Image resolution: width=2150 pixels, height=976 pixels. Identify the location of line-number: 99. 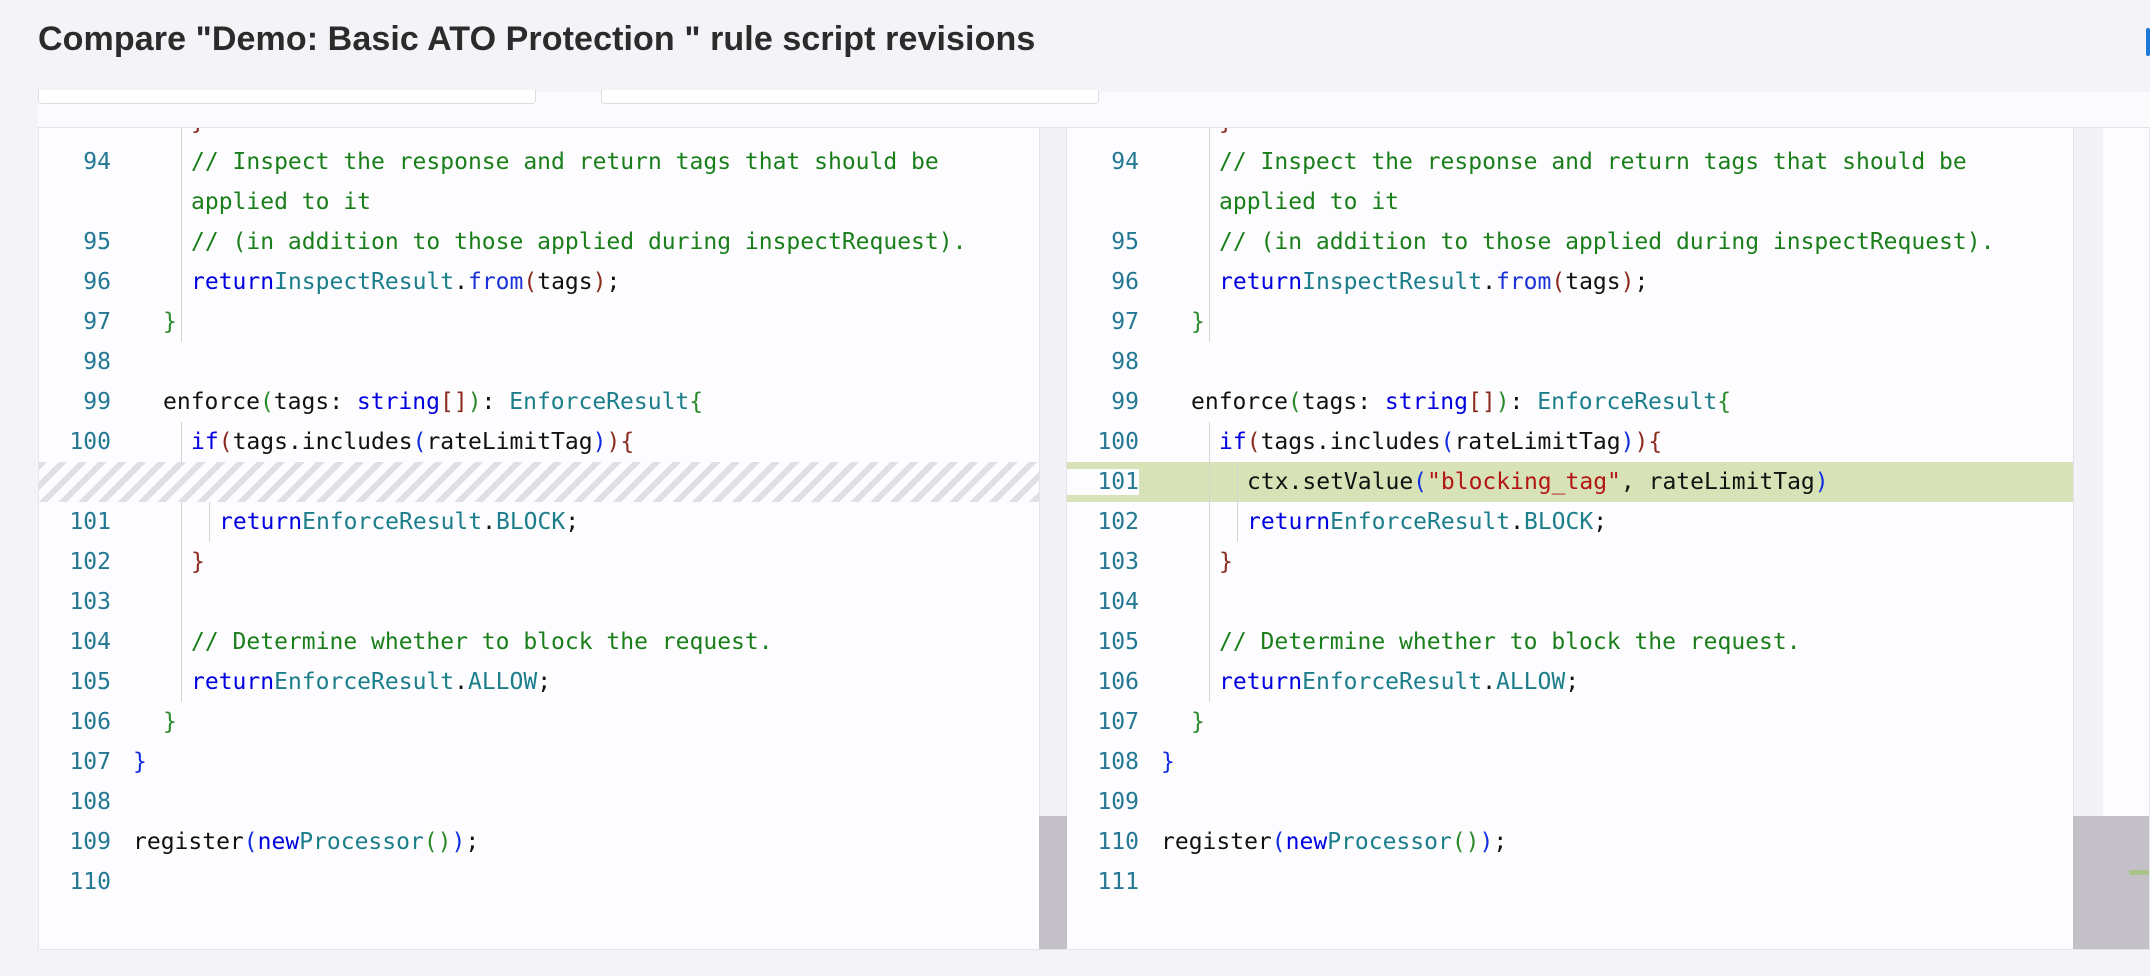
(1125, 402).